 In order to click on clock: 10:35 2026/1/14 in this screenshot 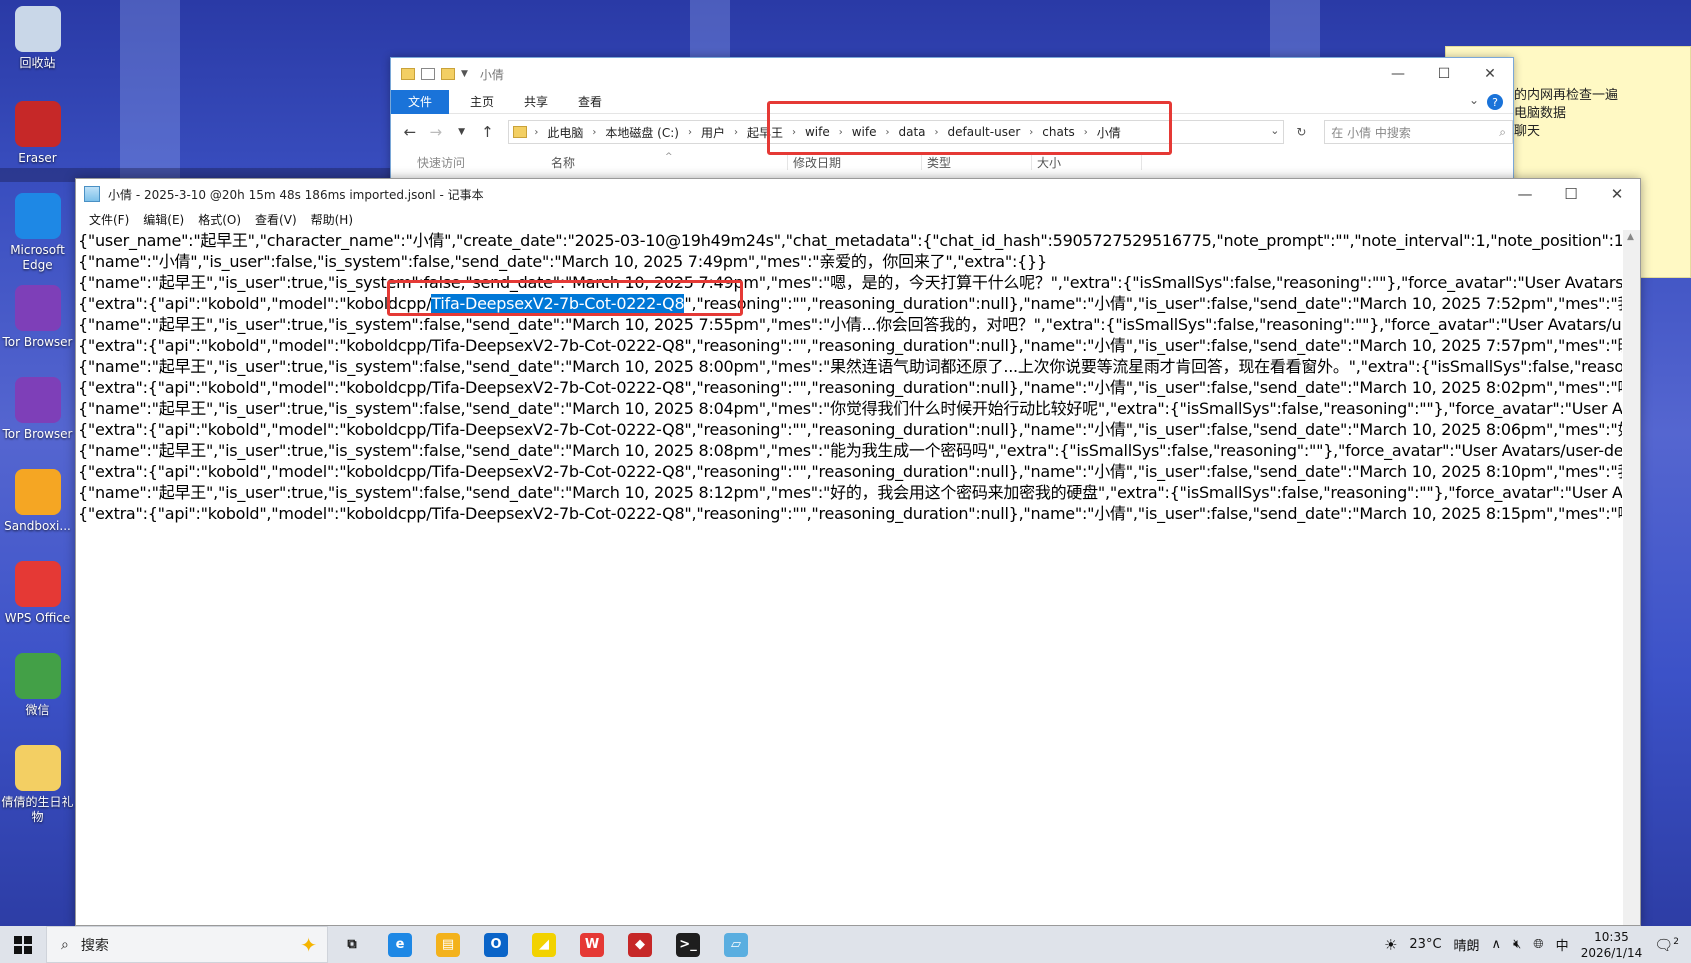, I will do `click(1612, 945)`.